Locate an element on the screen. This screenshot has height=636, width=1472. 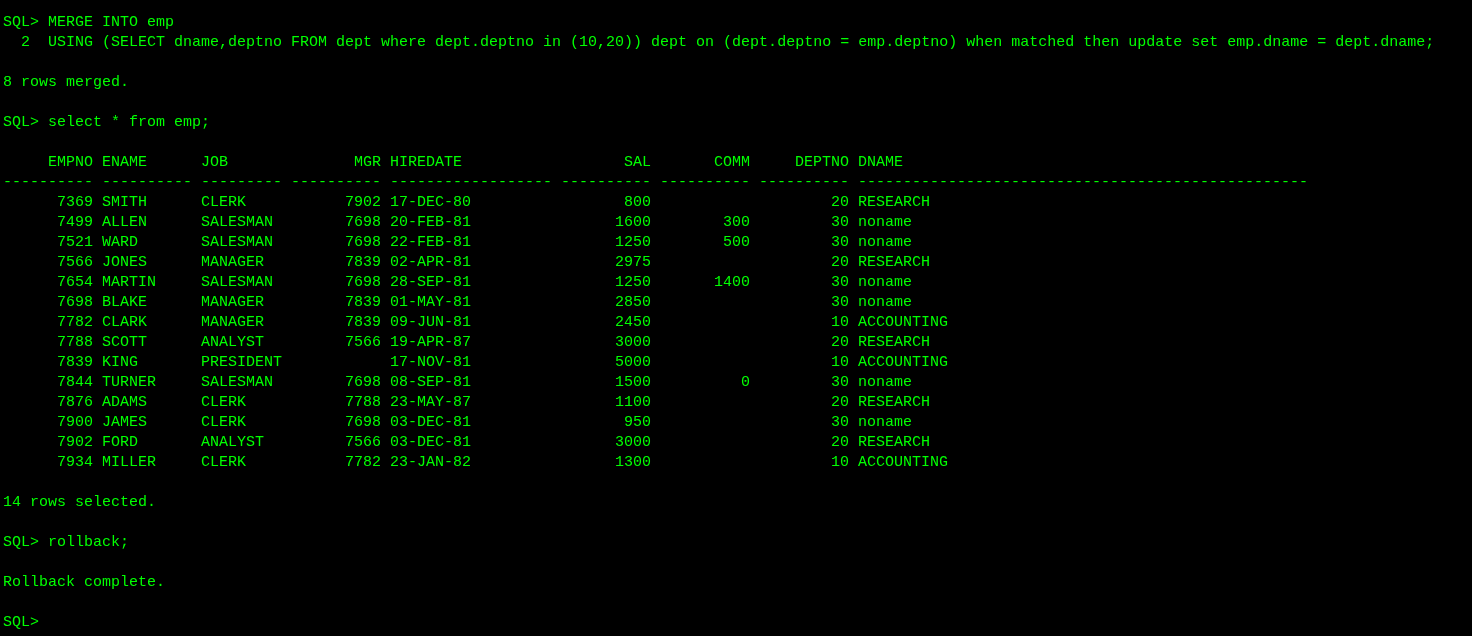
table-cell: JONES is located at coordinates (124, 262).